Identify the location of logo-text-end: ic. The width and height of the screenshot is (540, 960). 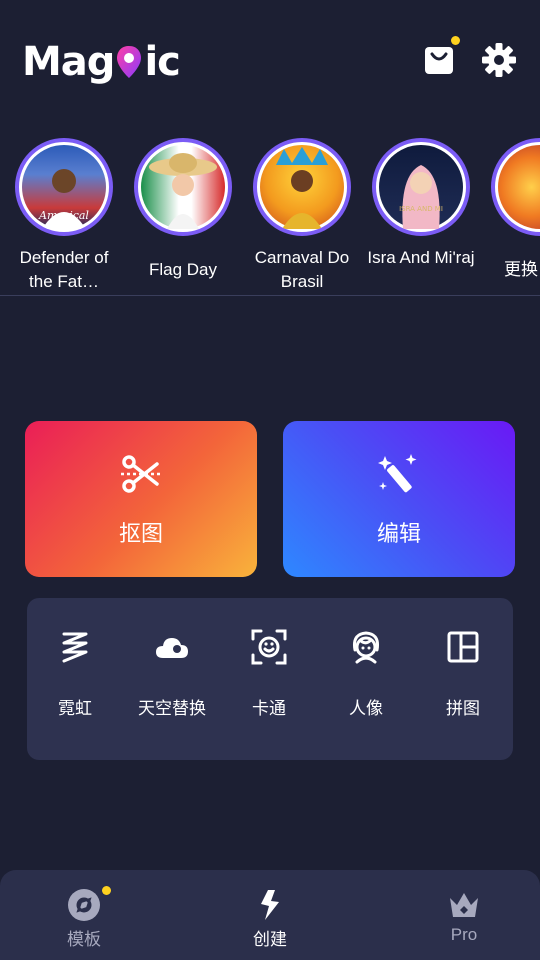
(162, 62).